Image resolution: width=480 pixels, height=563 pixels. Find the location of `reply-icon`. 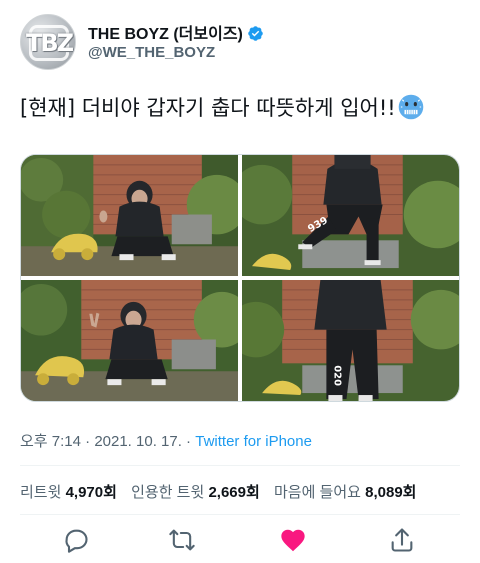

reply-icon is located at coordinates (76, 540).